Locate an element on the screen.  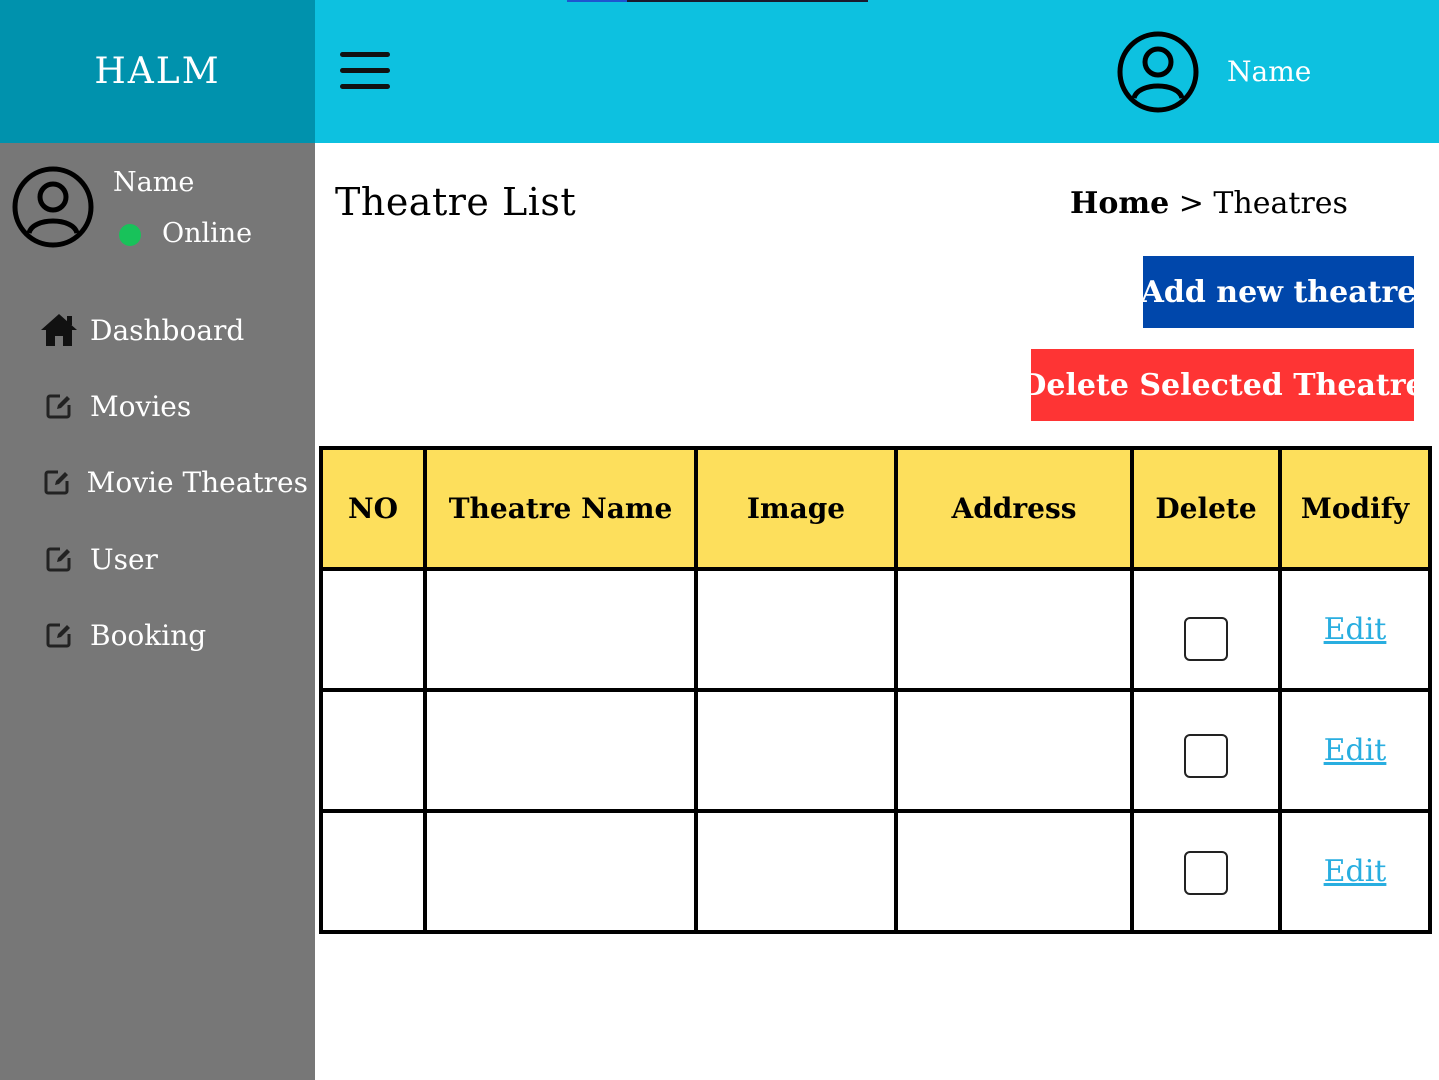
sidebar-item-dashboard: Dashboard is located at coordinates (173, 330).